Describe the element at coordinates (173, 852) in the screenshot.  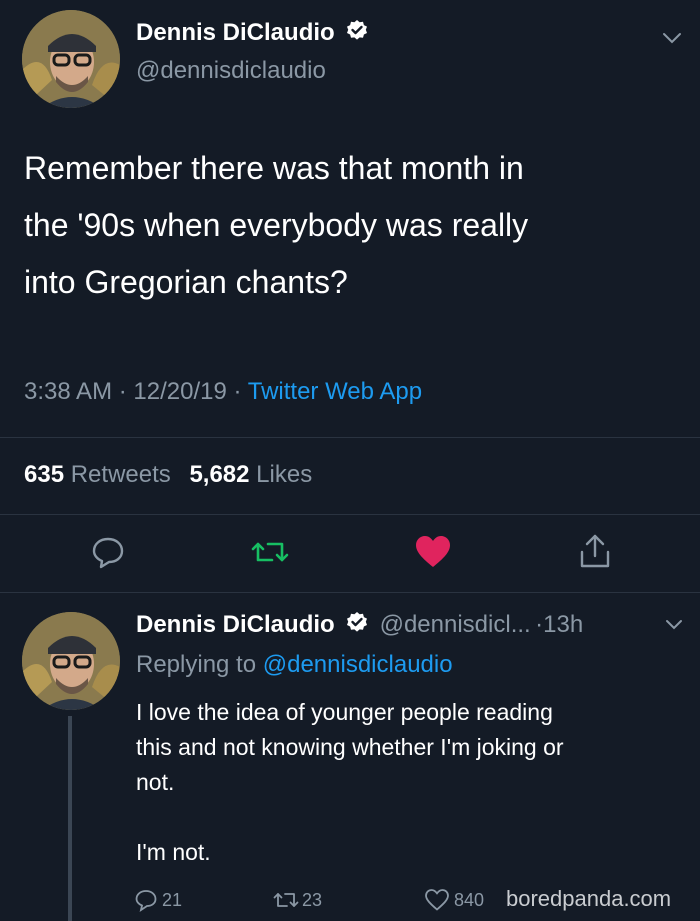
I see `reply-text-line: I'm not.` at that location.